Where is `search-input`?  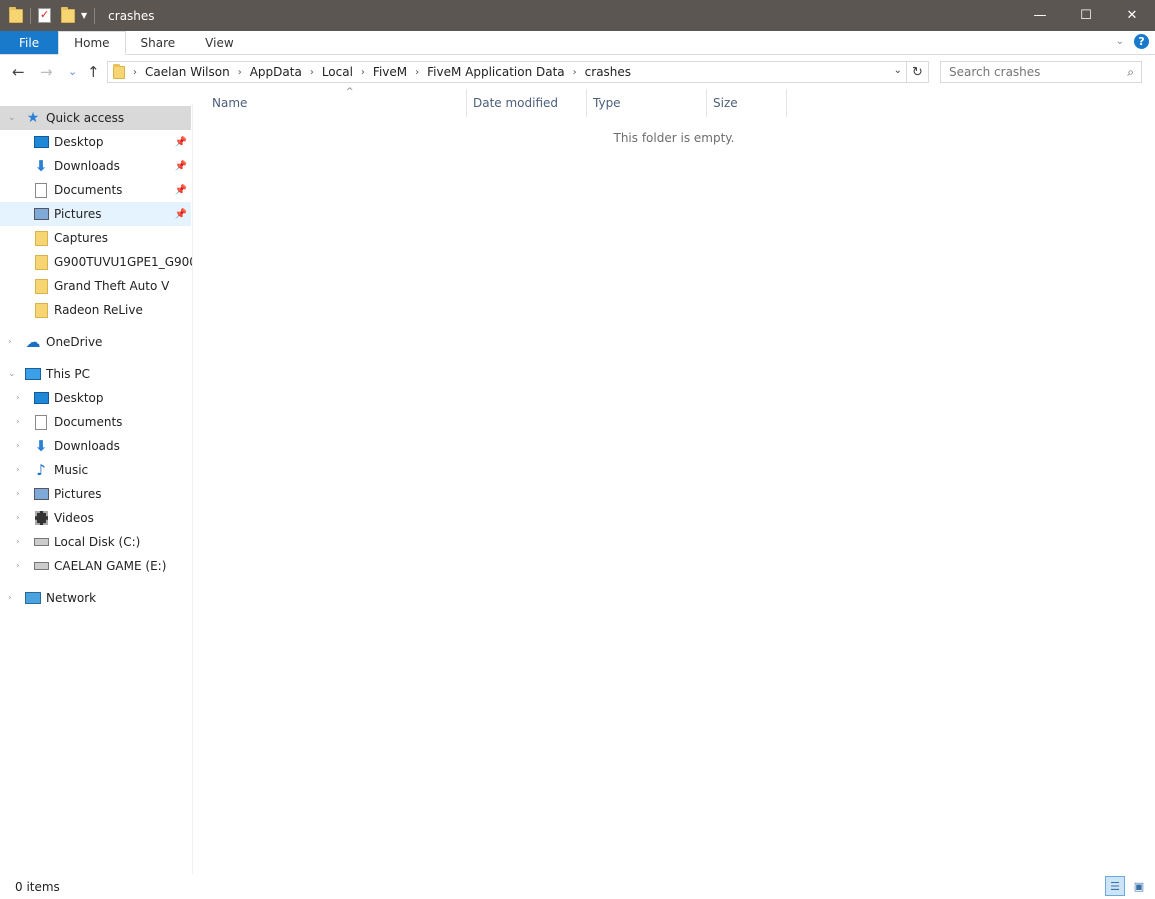
search-input is located at coordinates (1034, 72).